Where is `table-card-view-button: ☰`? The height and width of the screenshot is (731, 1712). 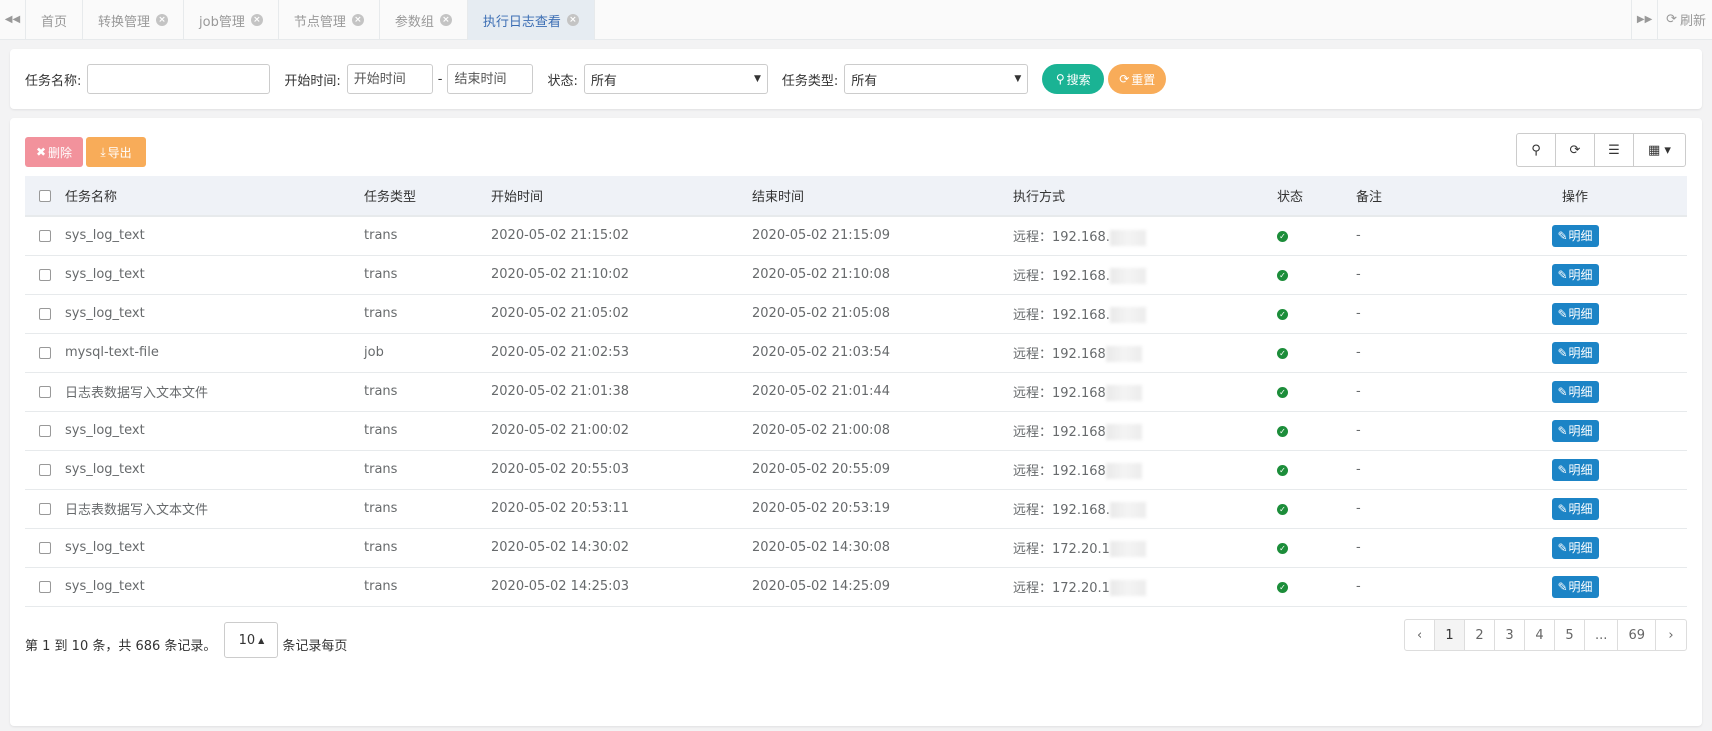
table-card-view-button: ☰ is located at coordinates (1614, 150).